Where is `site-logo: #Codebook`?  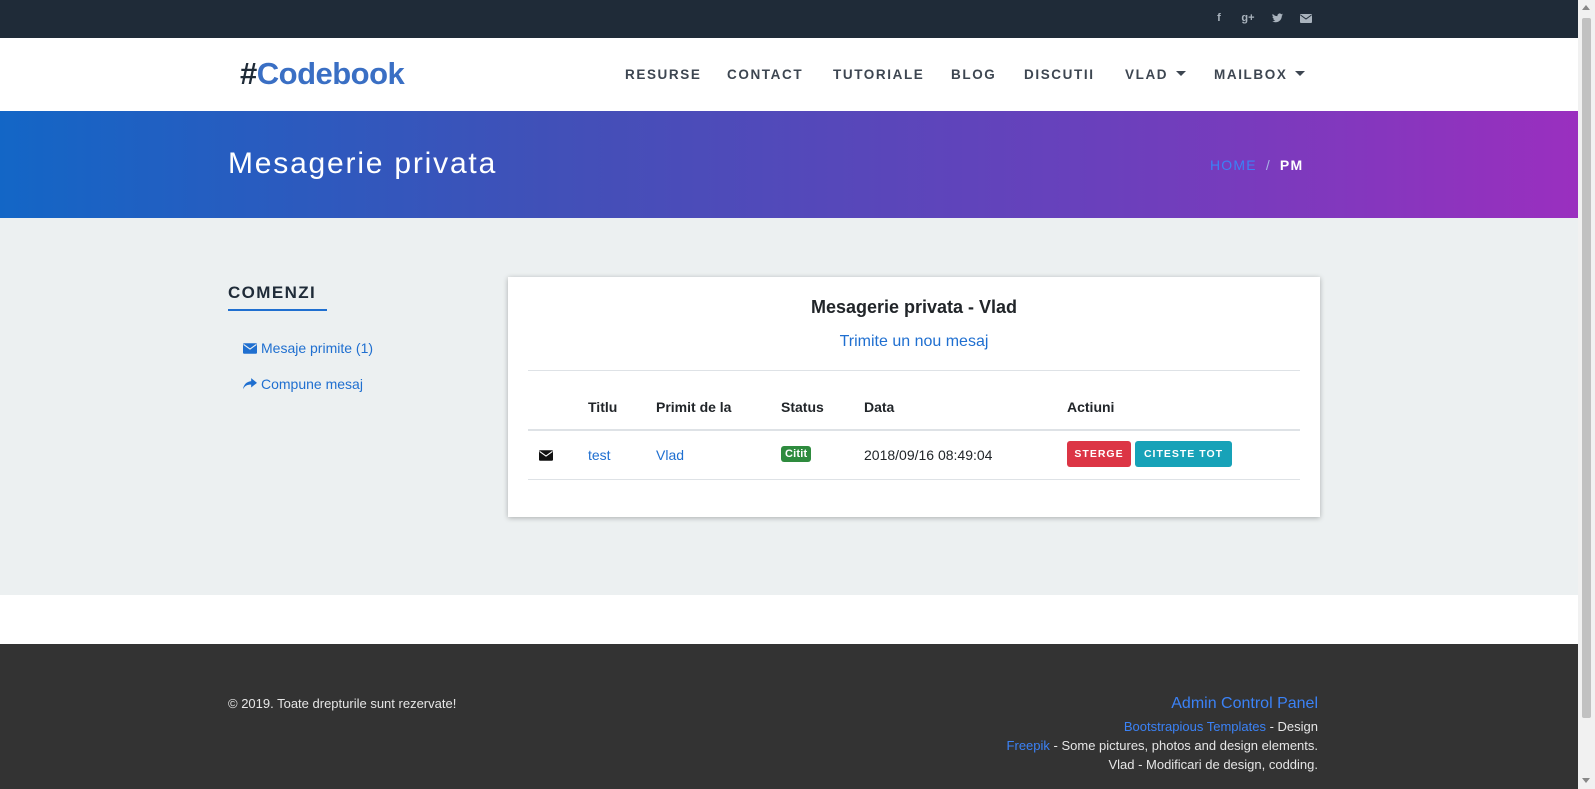
site-logo: #Codebook is located at coordinates (322, 74).